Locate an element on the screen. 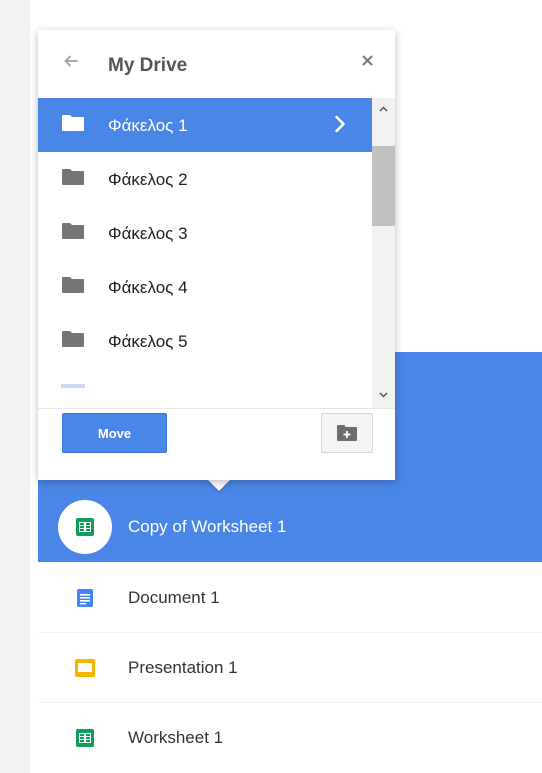  folder-item-4: Φάκελος 4 is located at coordinates (205, 287).